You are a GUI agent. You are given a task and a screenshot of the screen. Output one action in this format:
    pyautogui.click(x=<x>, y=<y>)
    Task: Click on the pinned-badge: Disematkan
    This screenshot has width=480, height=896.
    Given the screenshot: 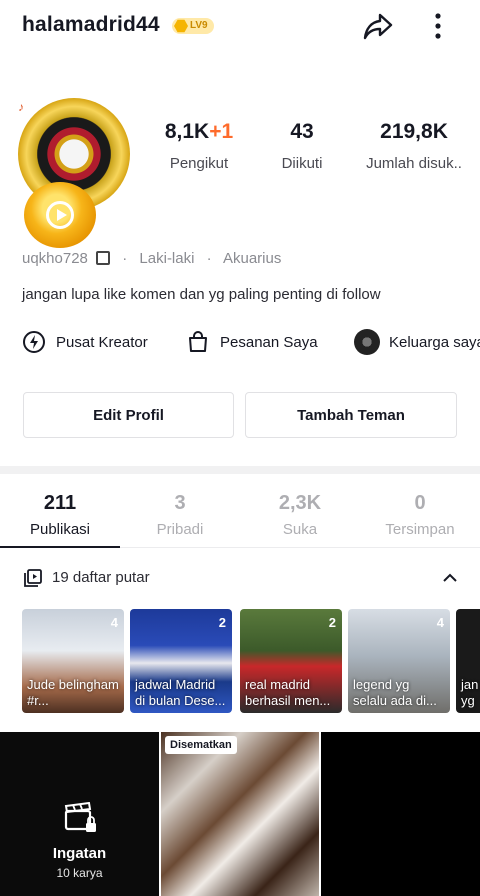 What is the action you would take?
    pyautogui.click(x=201, y=745)
    